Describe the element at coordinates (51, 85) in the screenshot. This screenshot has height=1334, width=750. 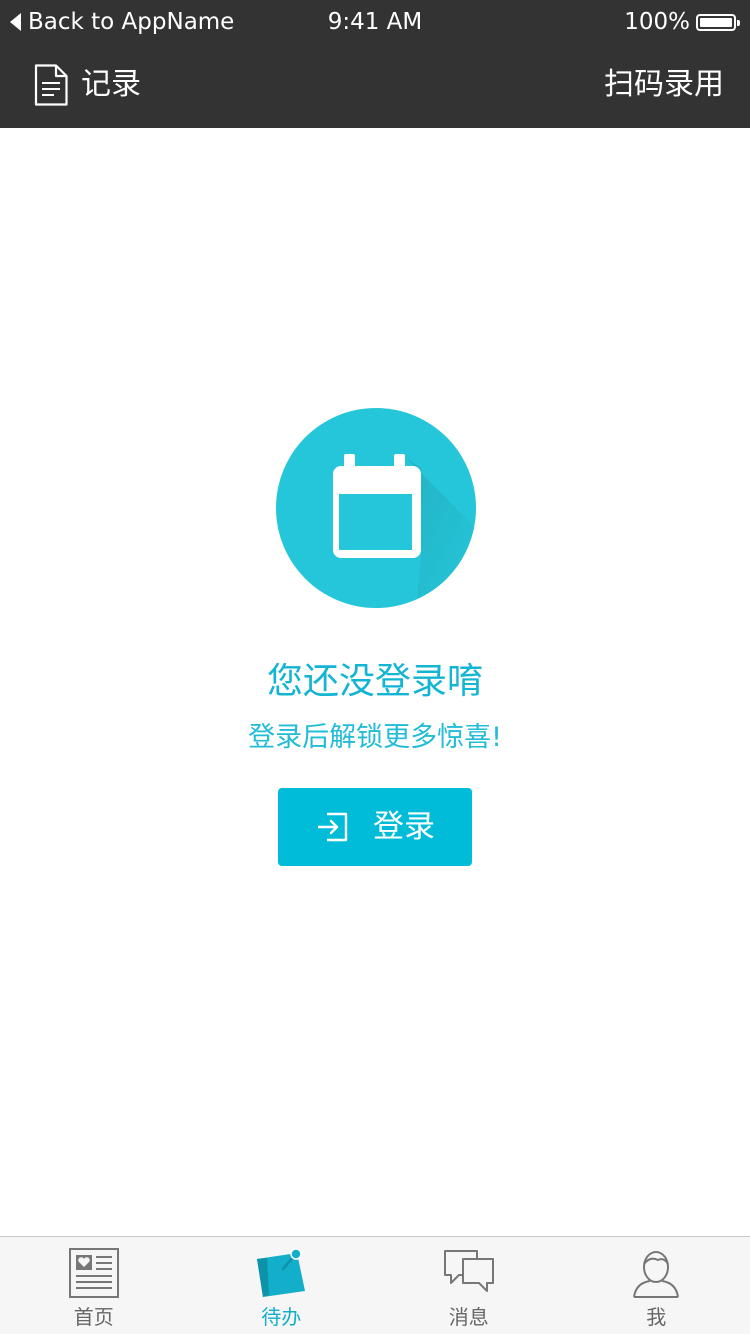
I see `document-icon` at that location.